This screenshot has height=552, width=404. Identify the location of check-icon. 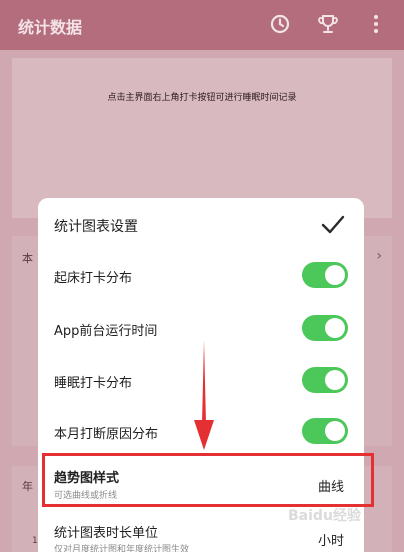
(333, 225).